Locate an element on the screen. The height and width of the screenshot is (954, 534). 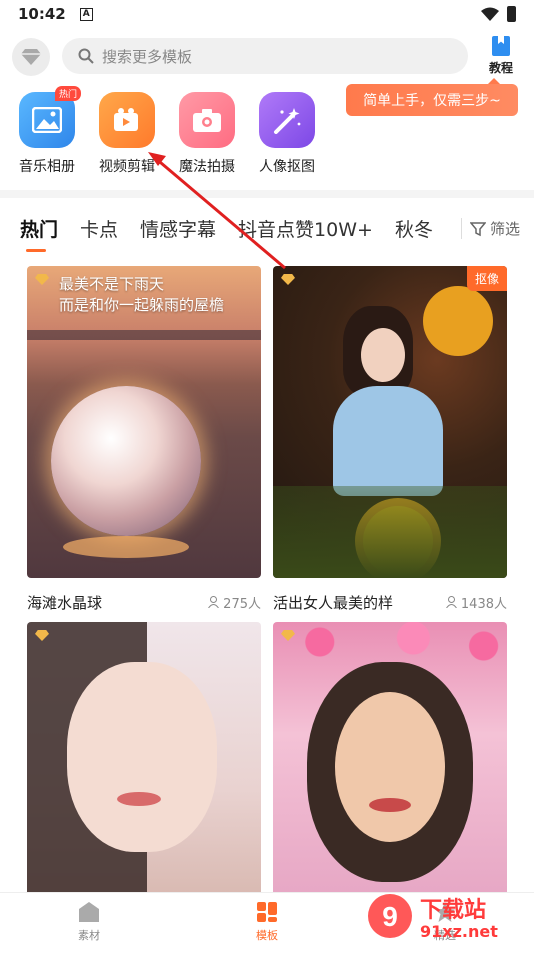
filter-label: 筛选 is located at coordinates (505, 228).